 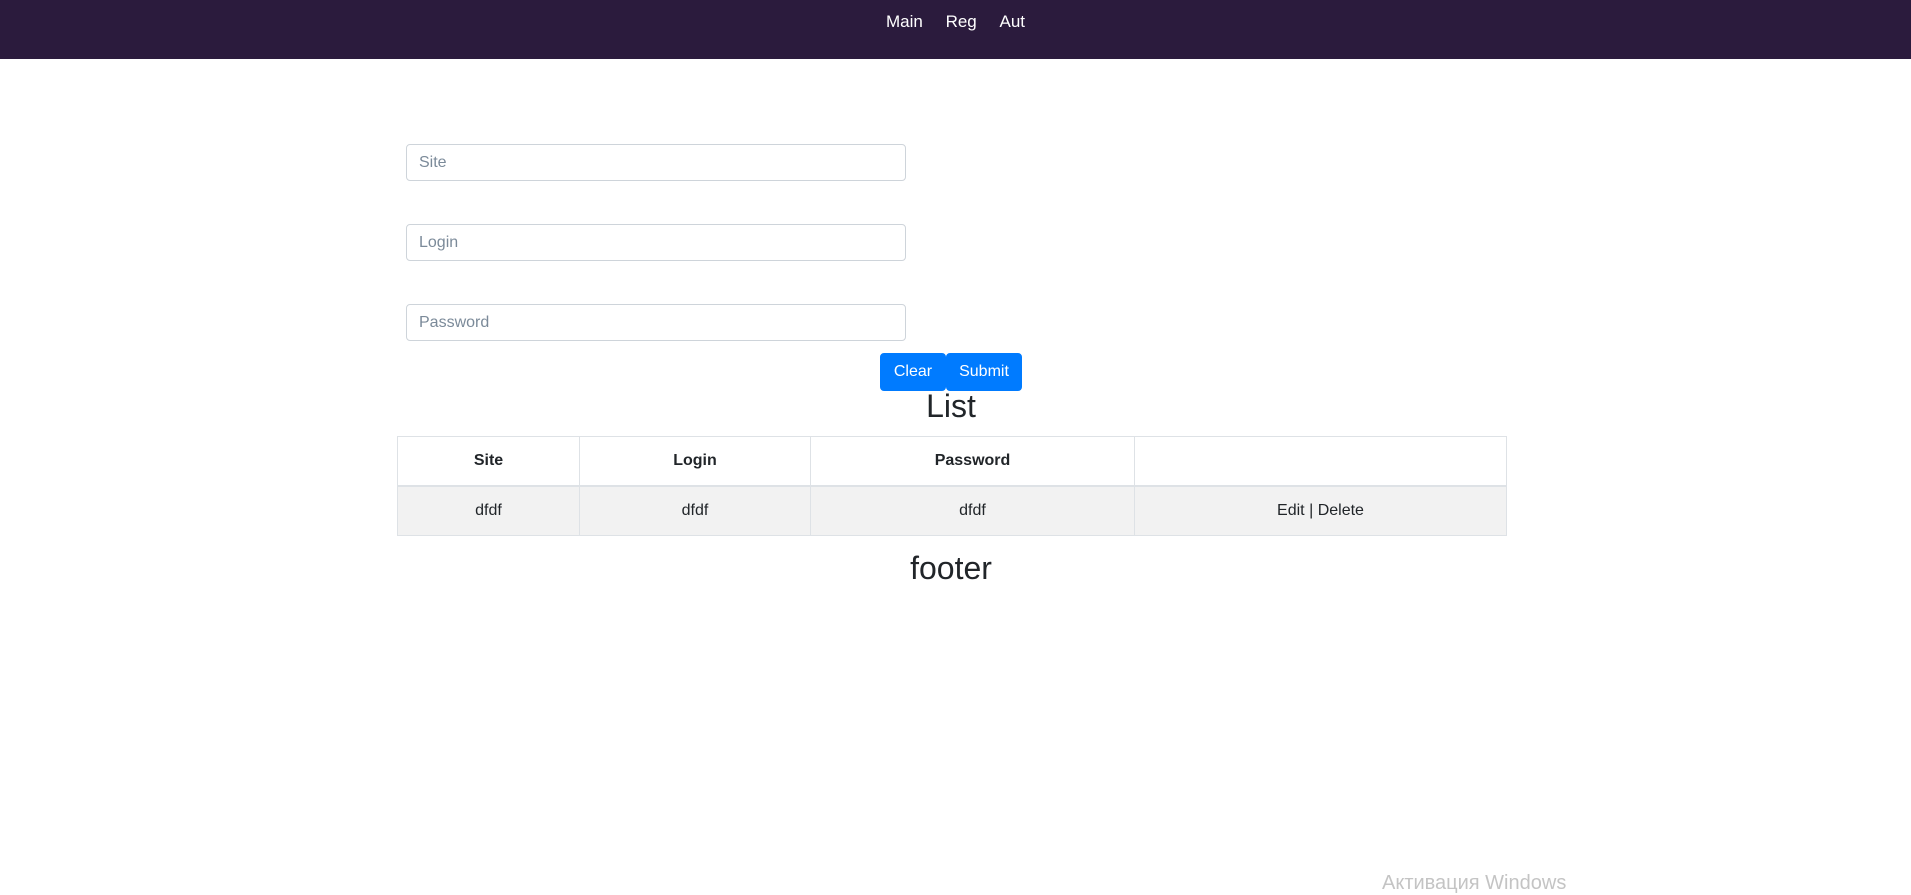 I want to click on login-input, so click(x=656, y=242).